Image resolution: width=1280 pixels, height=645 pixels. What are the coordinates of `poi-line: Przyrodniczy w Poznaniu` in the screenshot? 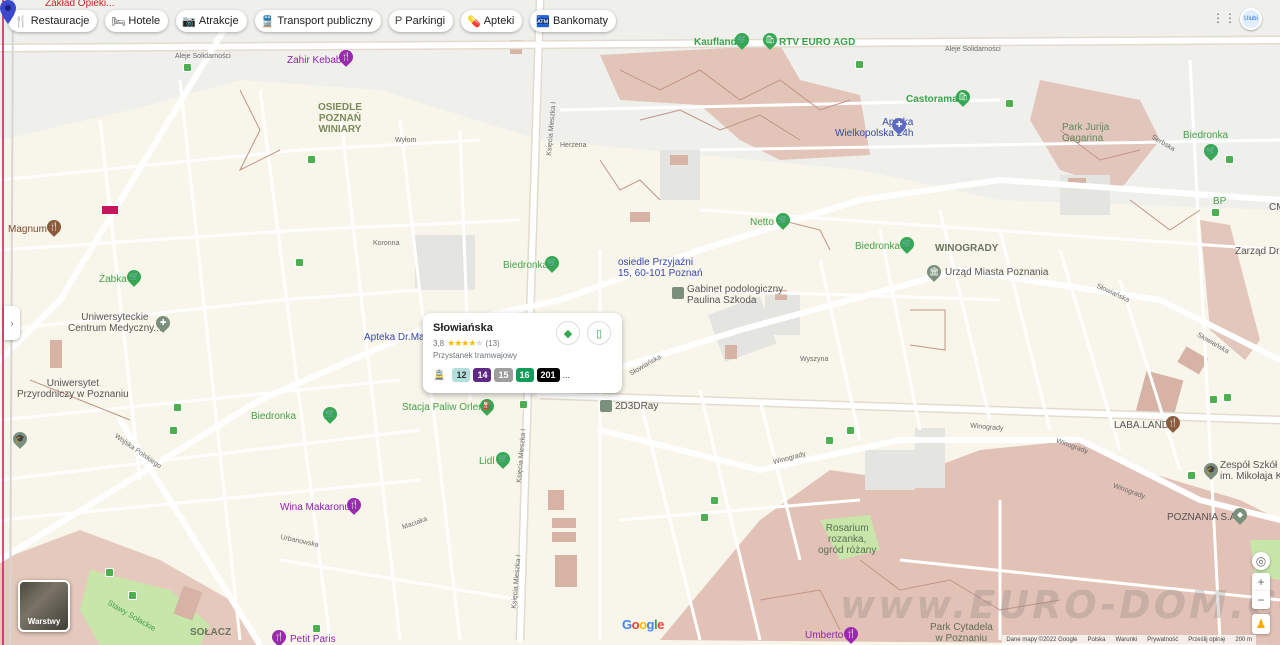 It's located at (73, 394).